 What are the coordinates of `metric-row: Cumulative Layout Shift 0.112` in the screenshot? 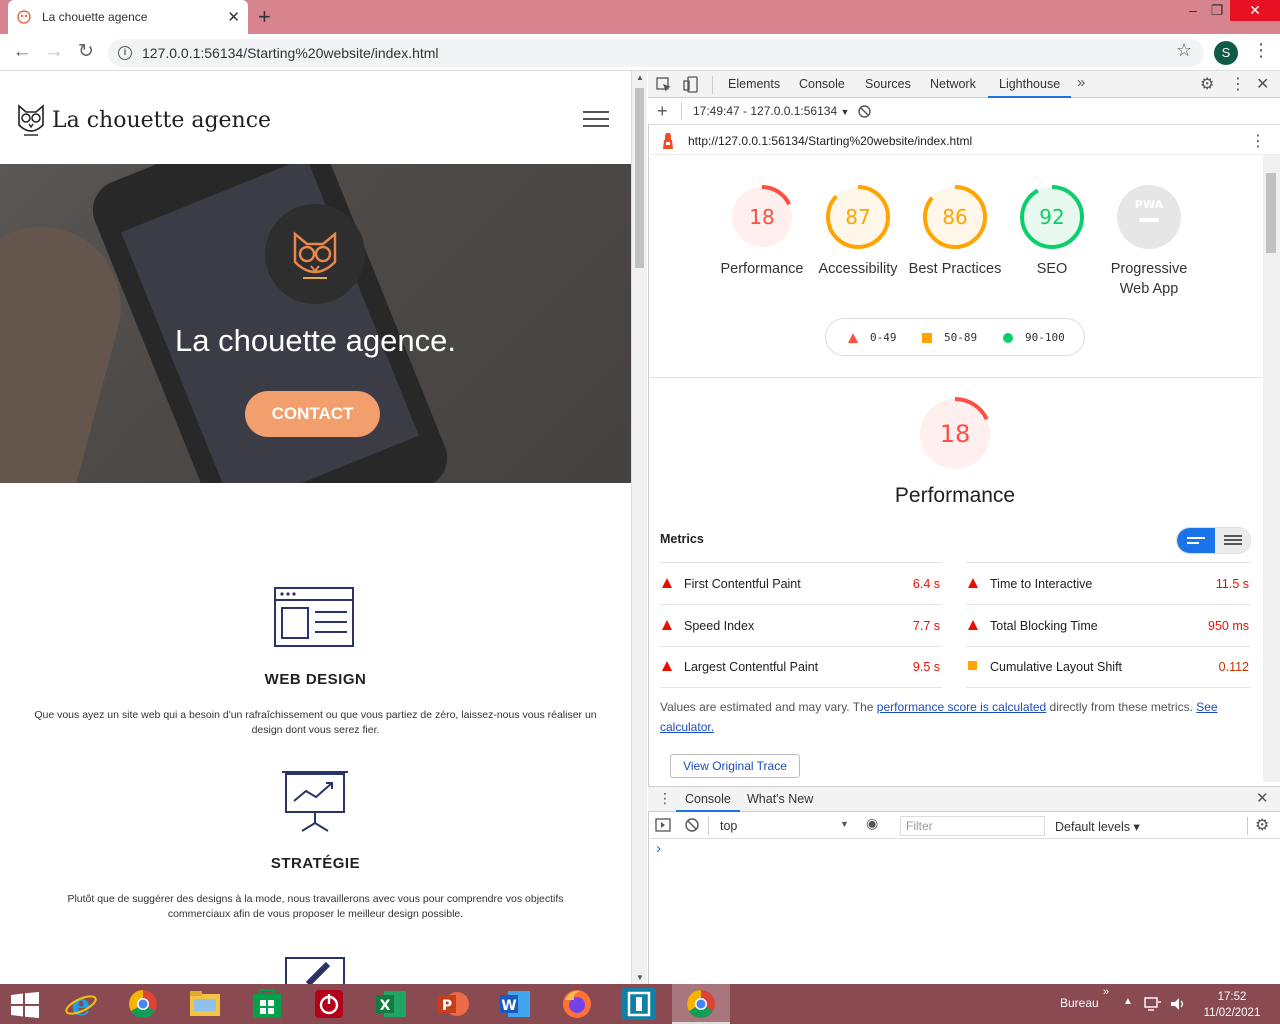 It's located at (1108, 667).